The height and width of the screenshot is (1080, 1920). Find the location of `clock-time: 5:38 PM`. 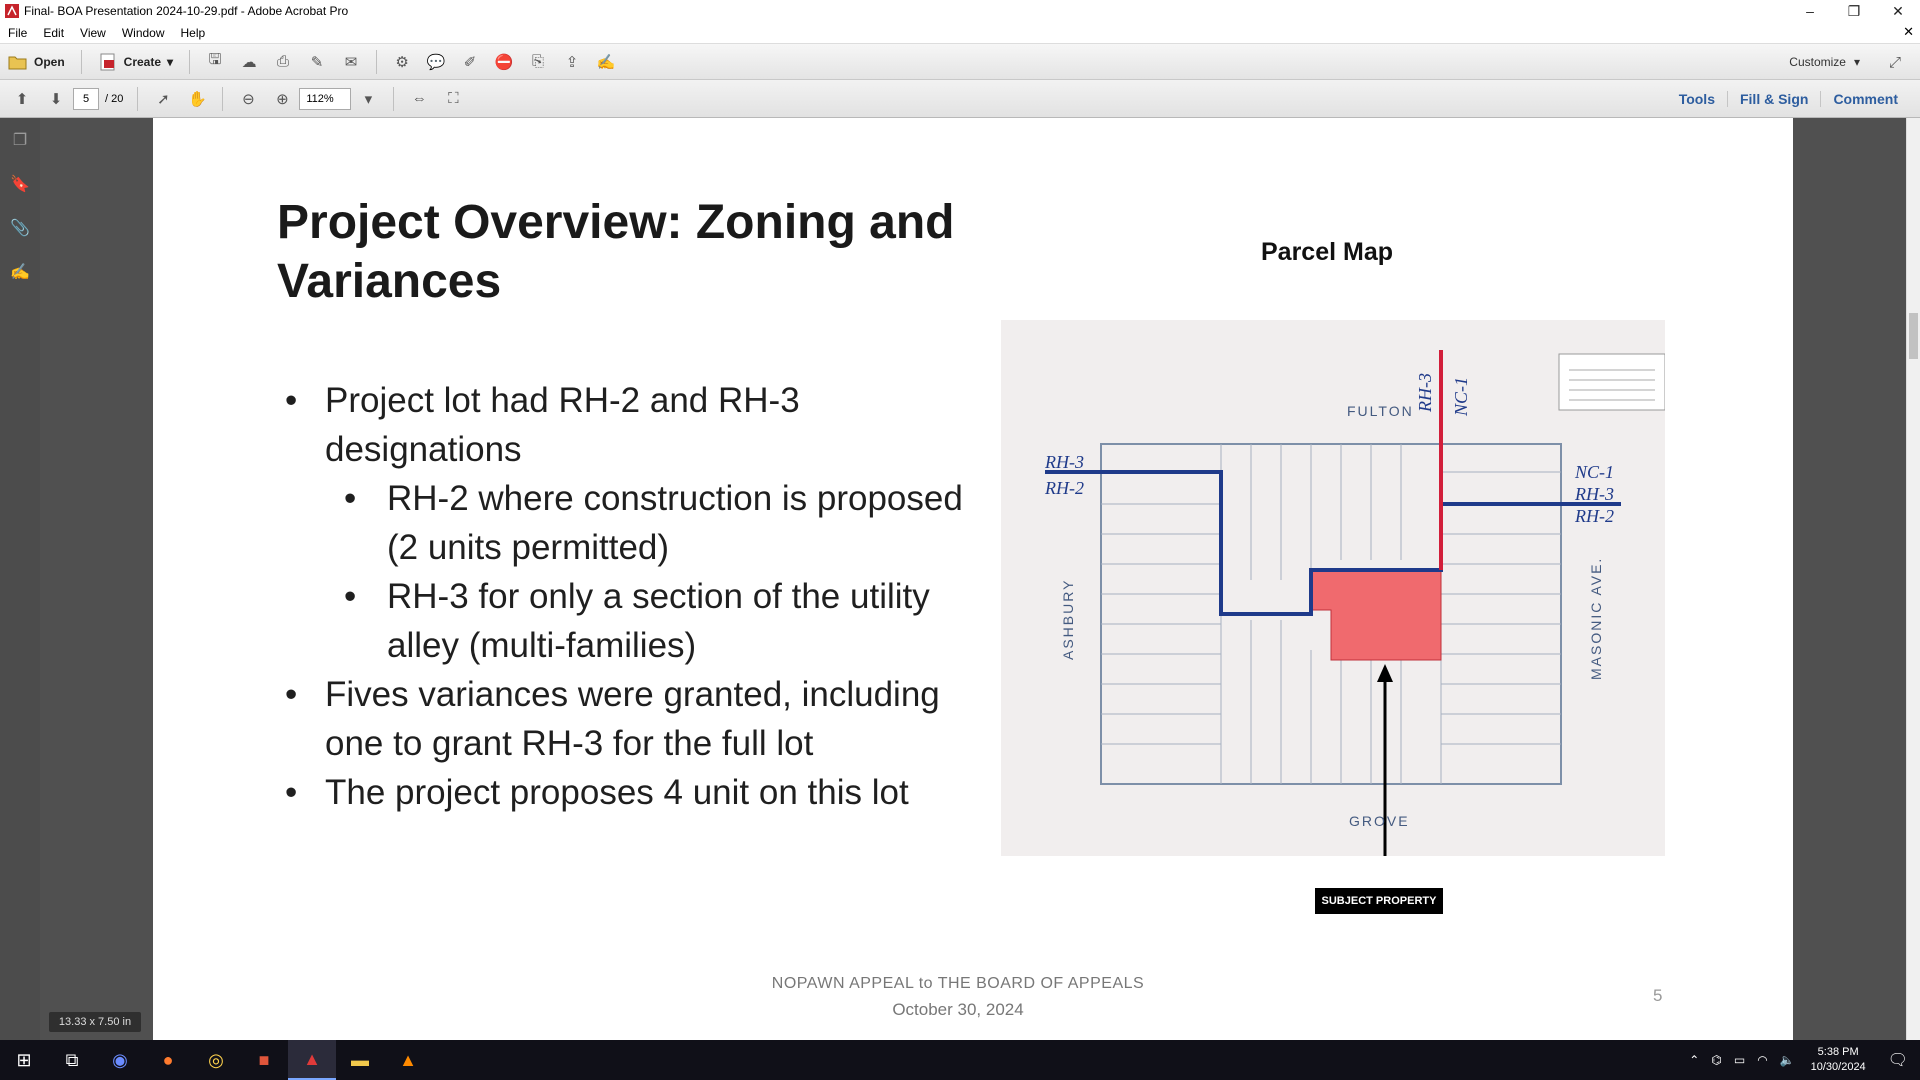

clock-time: 5:38 PM is located at coordinates (1838, 1052).